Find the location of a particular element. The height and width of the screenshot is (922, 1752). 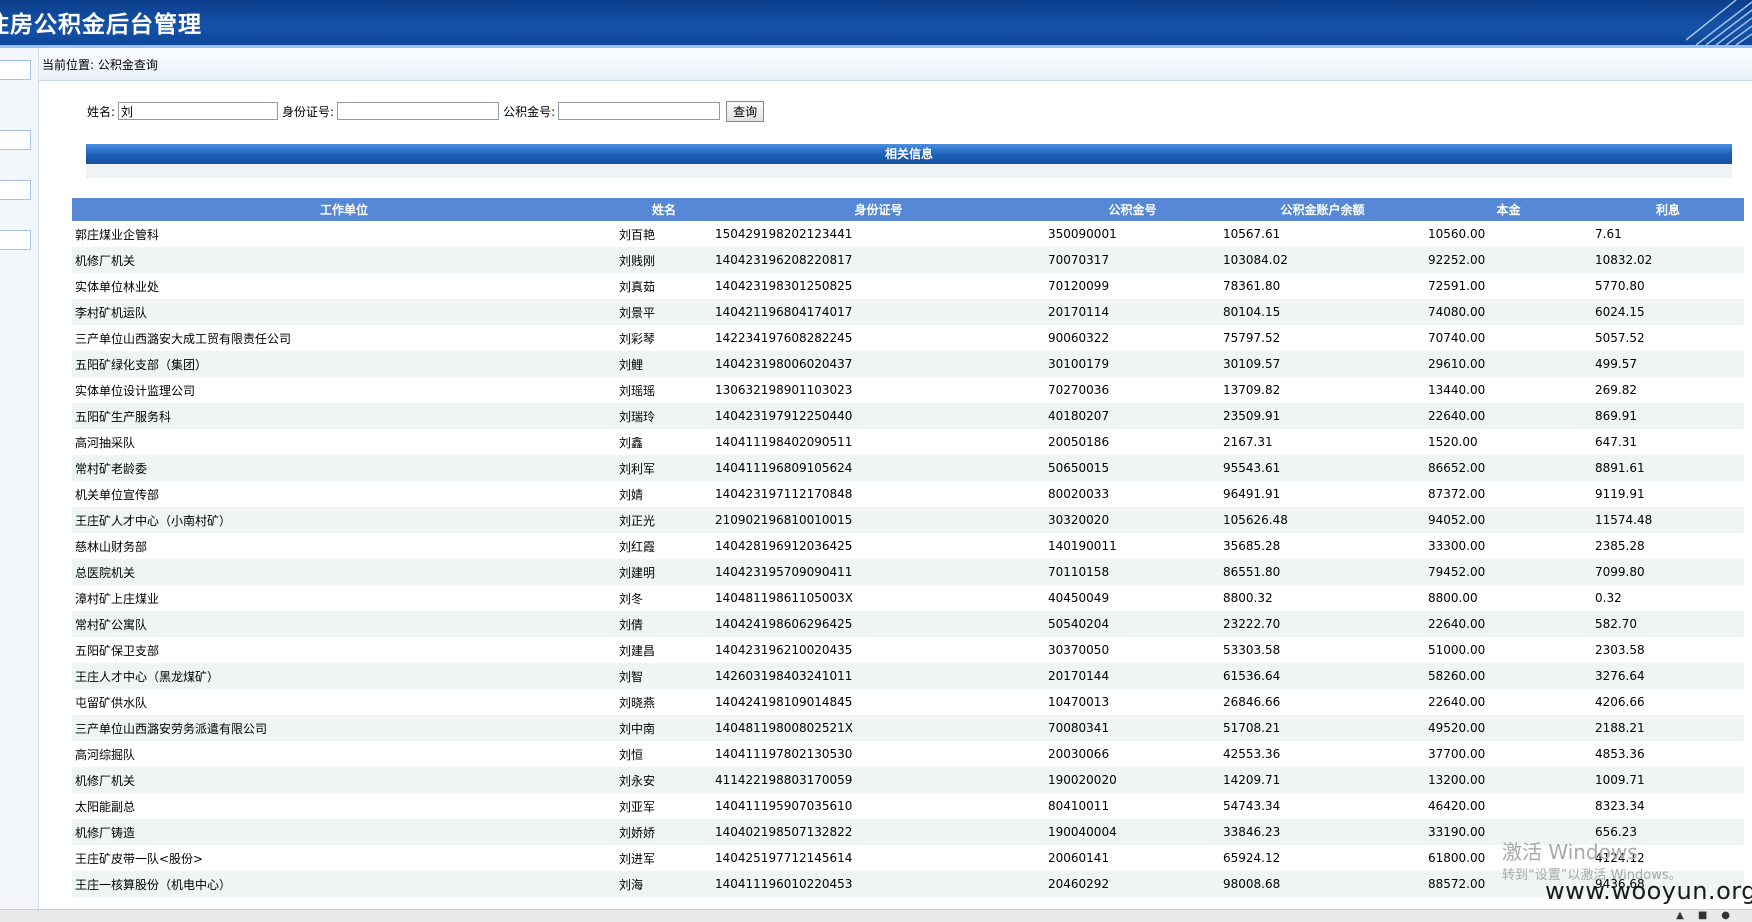

cell-work-unit: 机修厂机关 is located at coordinates (344, 260).